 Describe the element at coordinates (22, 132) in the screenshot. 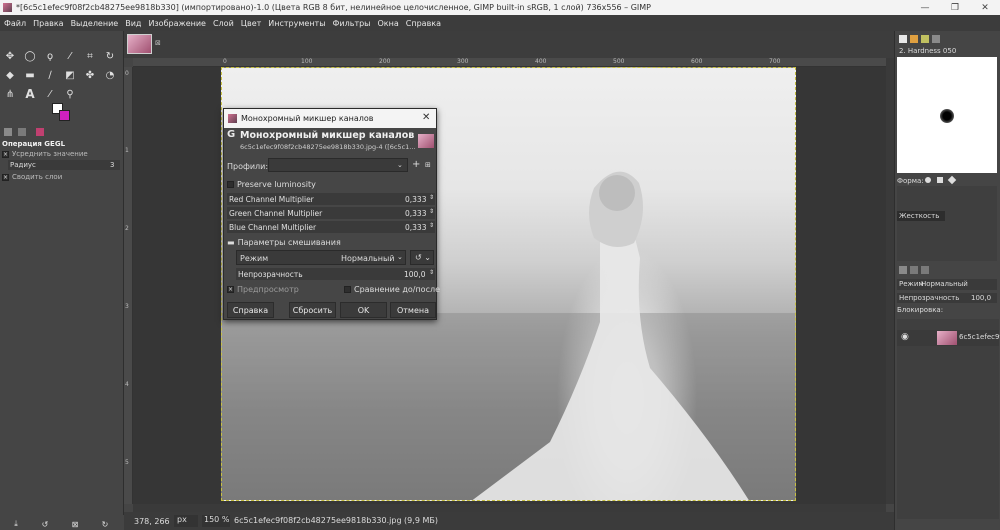

I see `tab-device-status-icon` at that location.